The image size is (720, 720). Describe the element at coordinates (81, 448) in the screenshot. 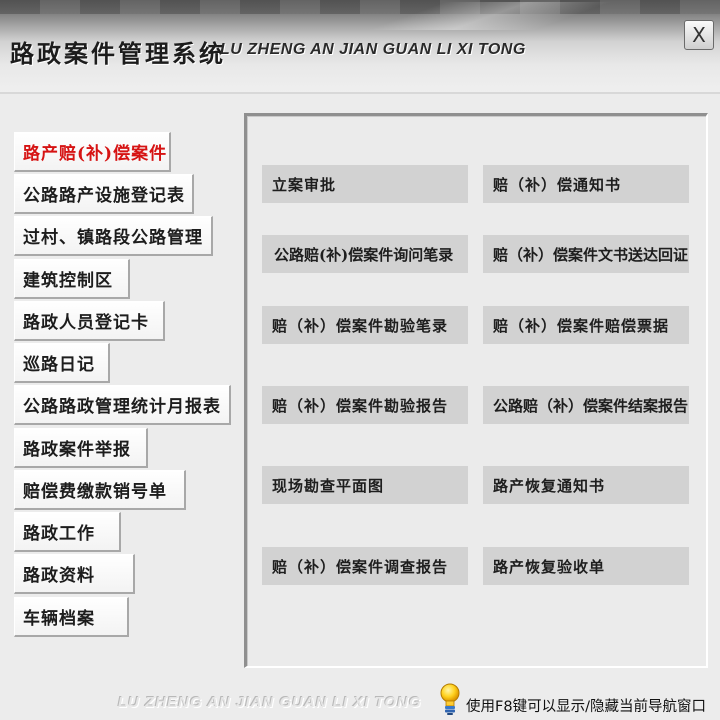

I see `sidebar-item-case-report: 路政案件举报` at that location.